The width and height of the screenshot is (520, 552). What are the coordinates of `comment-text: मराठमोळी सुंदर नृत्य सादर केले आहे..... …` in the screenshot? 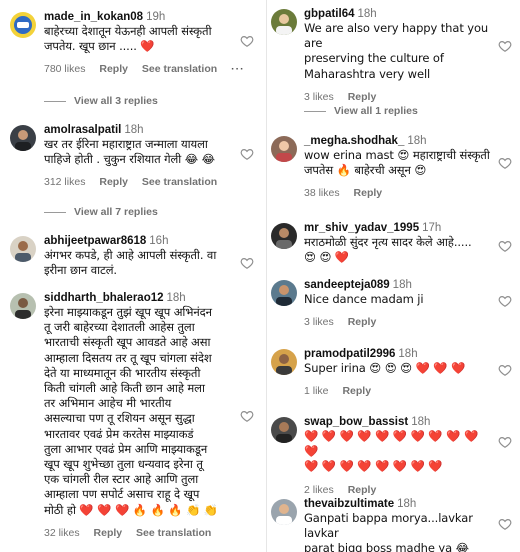 It's located at (388, 250).